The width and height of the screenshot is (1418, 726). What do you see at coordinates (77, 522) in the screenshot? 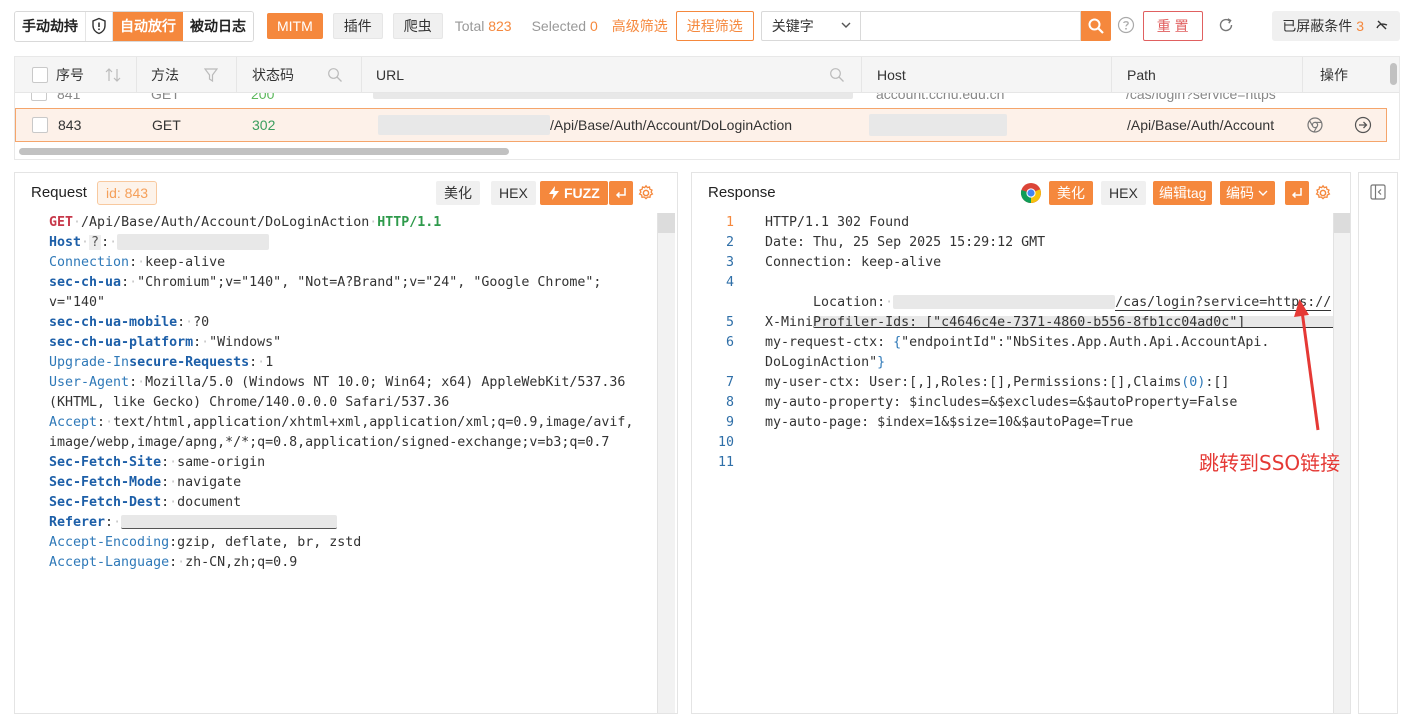
I see `header-key: Referer` at bounding box center [77, 522].